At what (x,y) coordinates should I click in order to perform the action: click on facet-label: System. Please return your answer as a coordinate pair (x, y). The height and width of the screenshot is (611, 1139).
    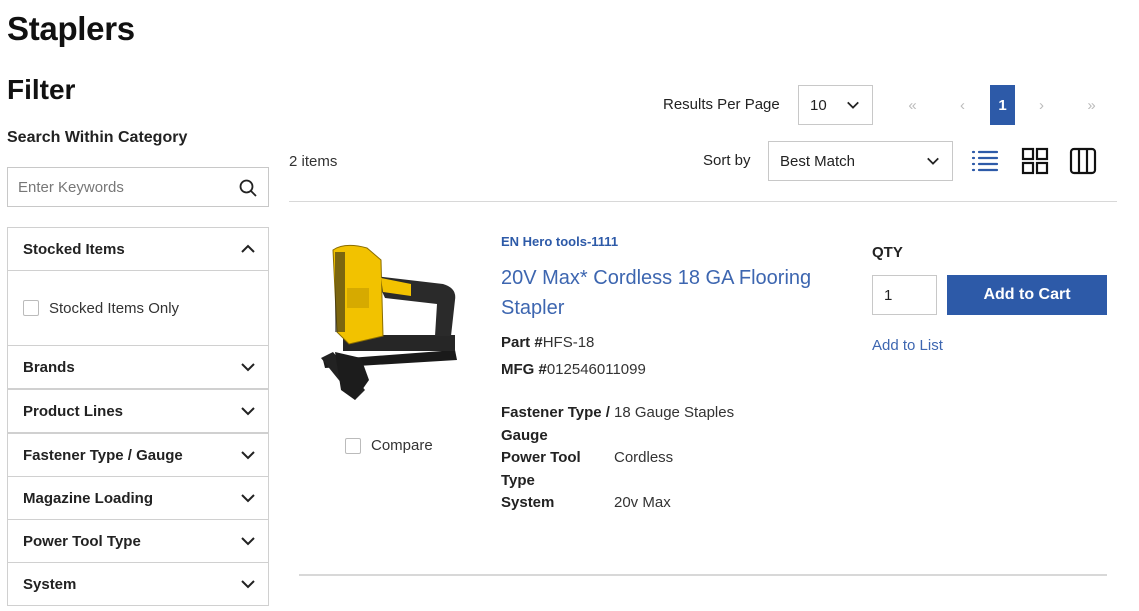
    Looking at the image, I should click on (50, 584).